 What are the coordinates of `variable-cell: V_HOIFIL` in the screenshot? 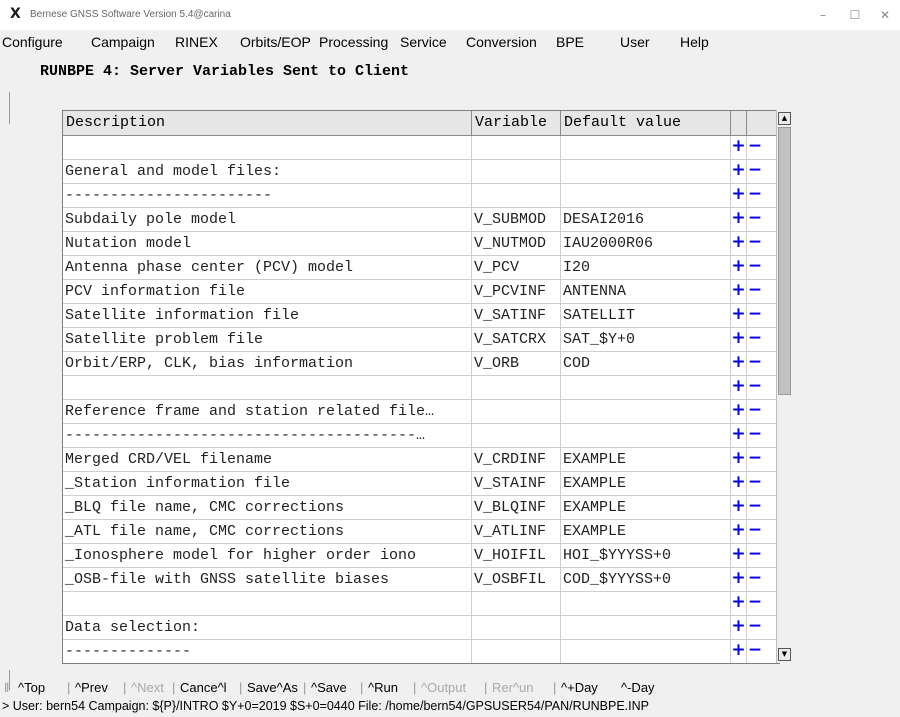 It's located at (516, 555).